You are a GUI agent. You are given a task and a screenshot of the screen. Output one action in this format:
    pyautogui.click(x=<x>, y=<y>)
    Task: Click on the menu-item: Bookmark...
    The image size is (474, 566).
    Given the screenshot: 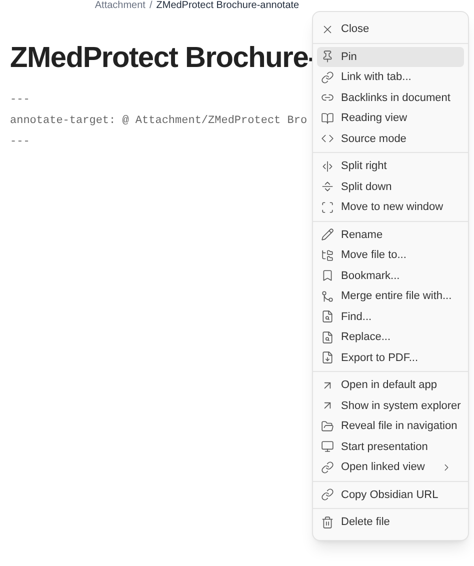 What is the action you would take?
    pyautogui.click(x=390, y=276)
    